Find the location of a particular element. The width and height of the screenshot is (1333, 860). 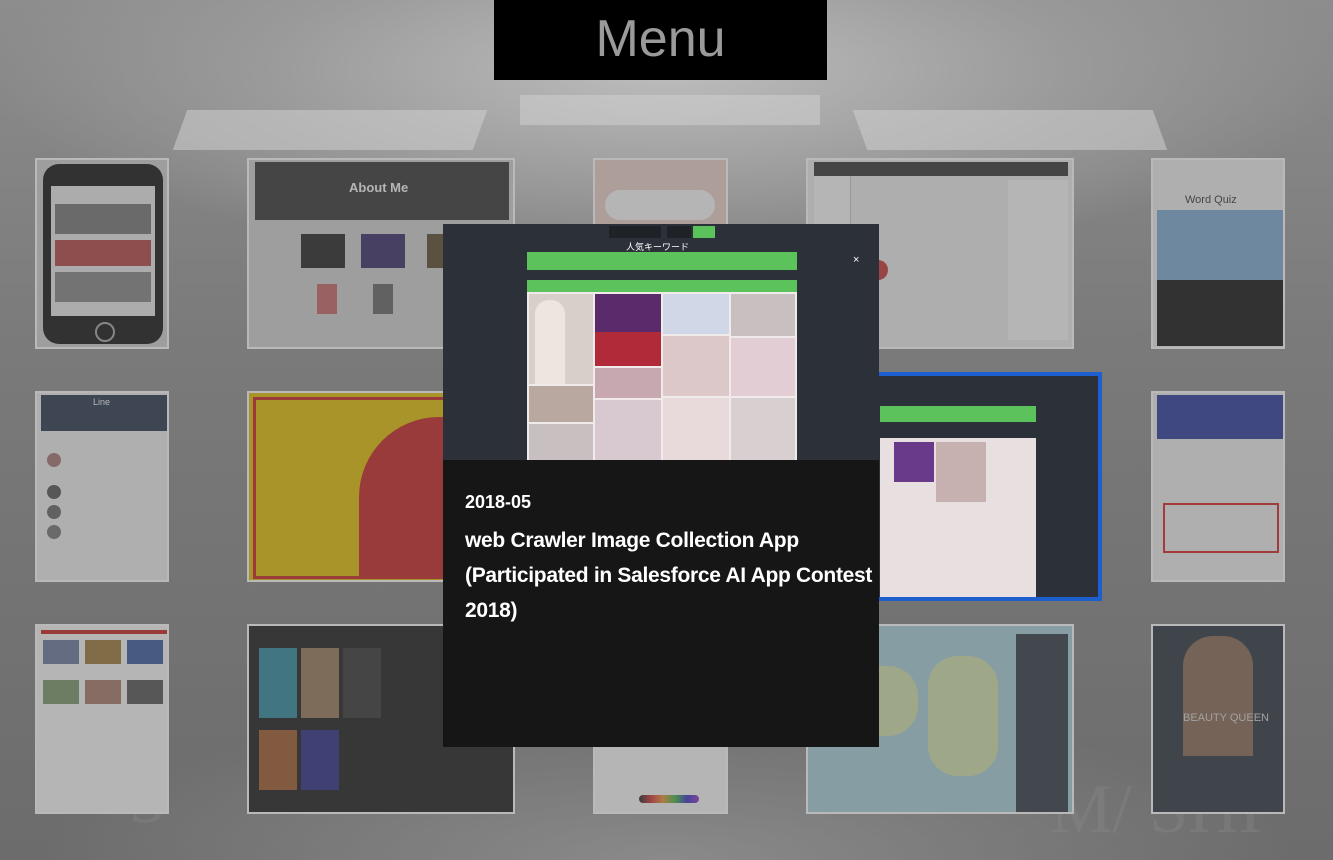

line-title: Line is located at coordinates (102, 402).